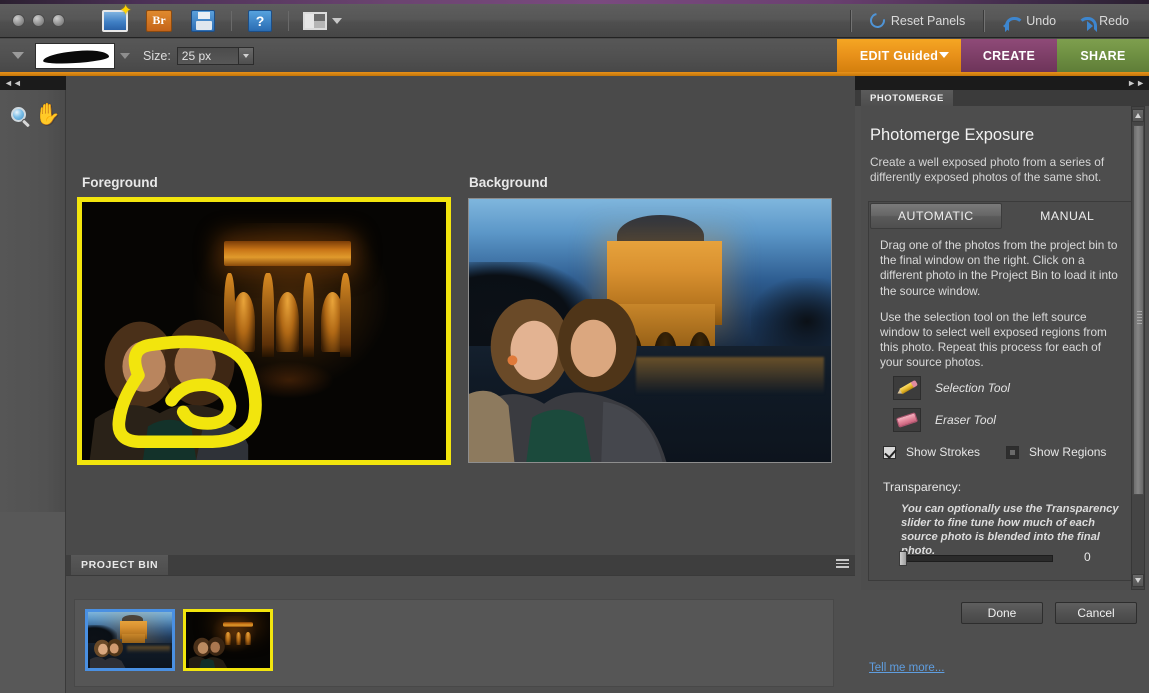 The height and width of the screenshot is (693, 1149). I want to click on transparency-slider-knob, so click(903, 558).